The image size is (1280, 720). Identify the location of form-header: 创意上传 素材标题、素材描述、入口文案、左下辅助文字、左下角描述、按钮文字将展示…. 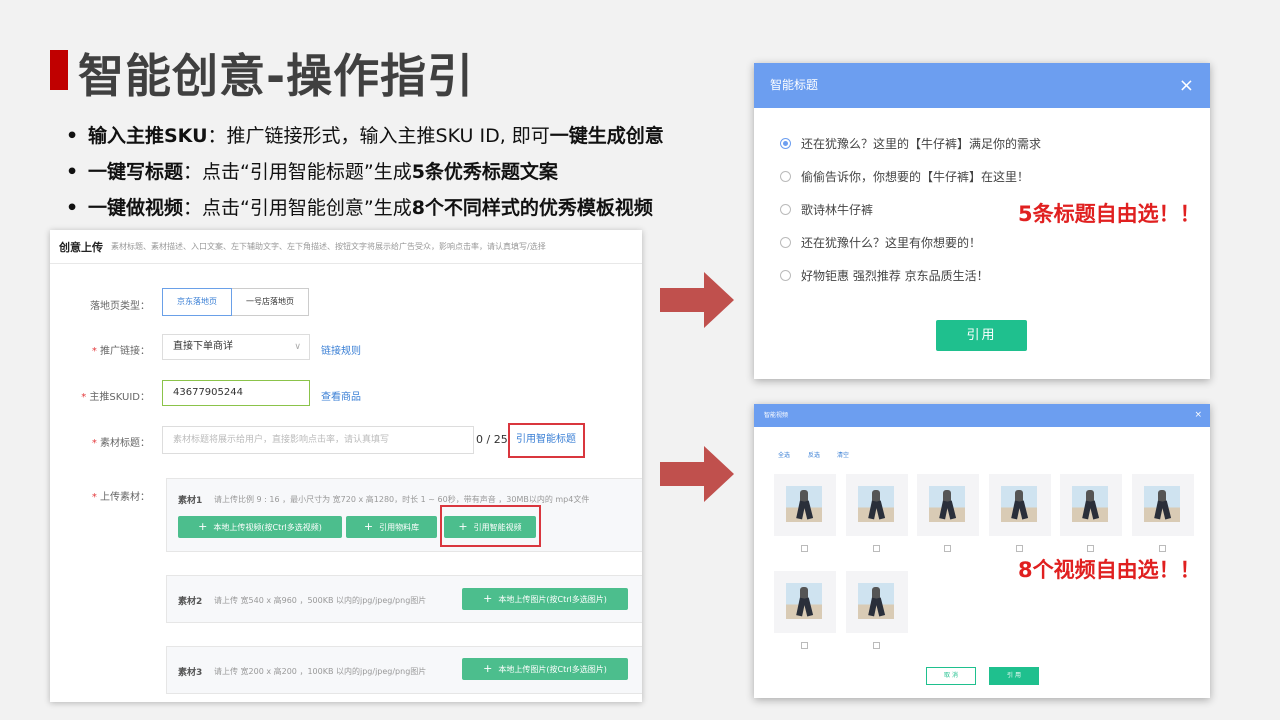
(346, 247).